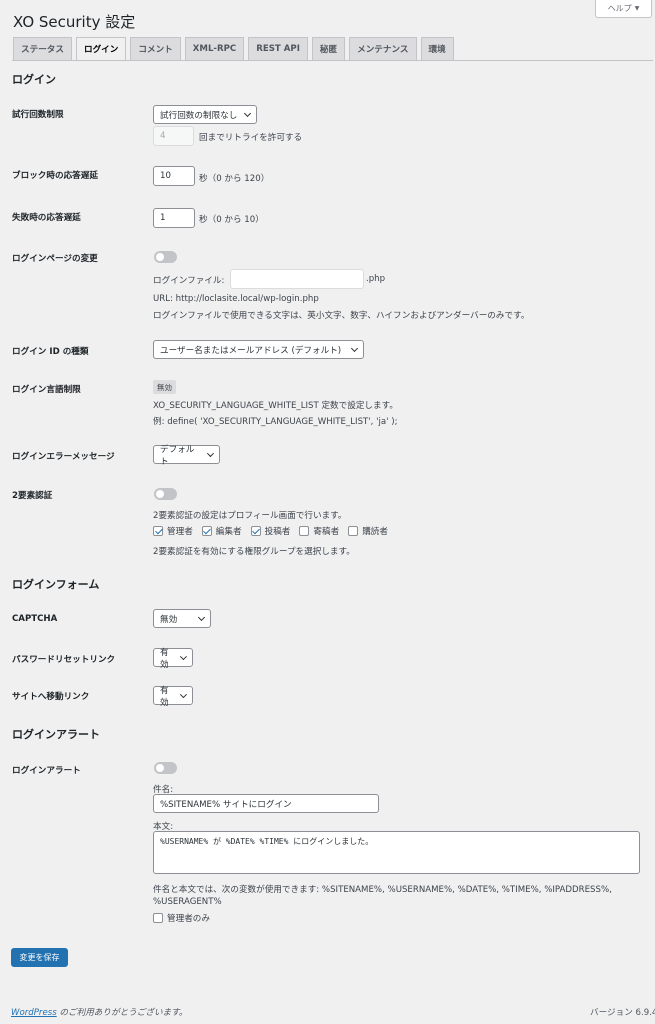  What do you see at coordinates (619, 8) in the screenshot?
I see `help-label: ヘルプ` at bounding box center [619, 8].